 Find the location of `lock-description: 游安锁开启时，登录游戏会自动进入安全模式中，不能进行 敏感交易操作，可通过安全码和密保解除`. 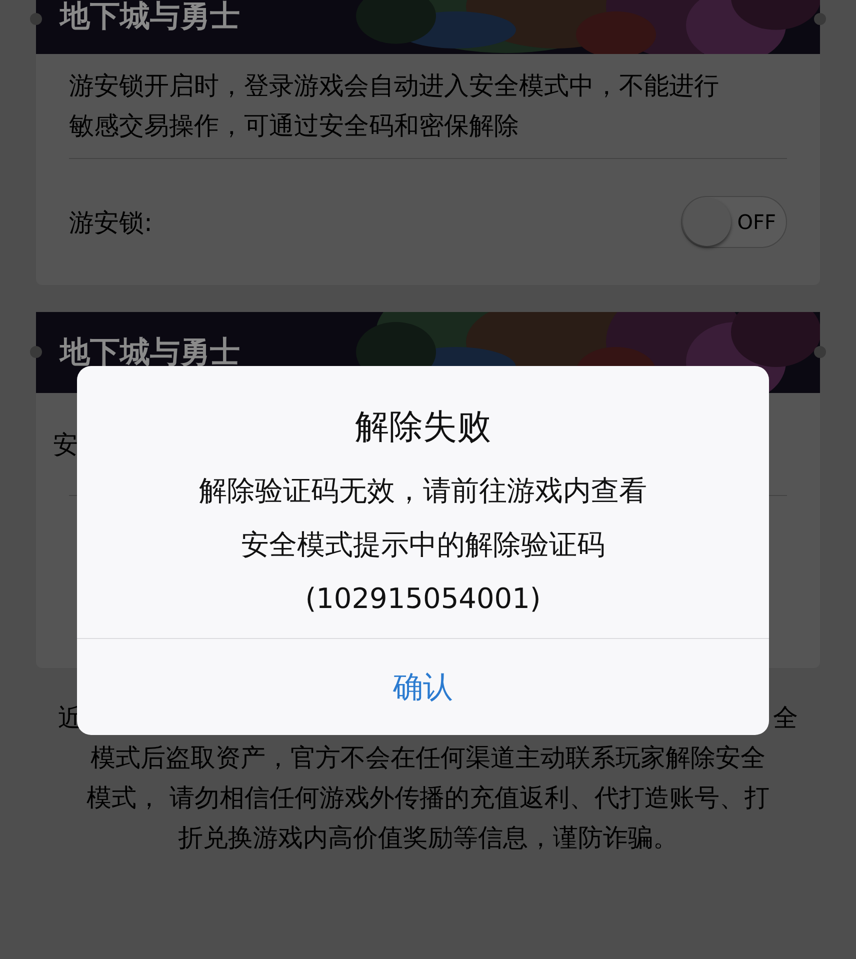

lock-description: 游安锁开启时，登录游戏会自动进入安全模式中，不能进行 敏感交易操作，可通过安全码和密保解除 is located at coordinates (428, 106).